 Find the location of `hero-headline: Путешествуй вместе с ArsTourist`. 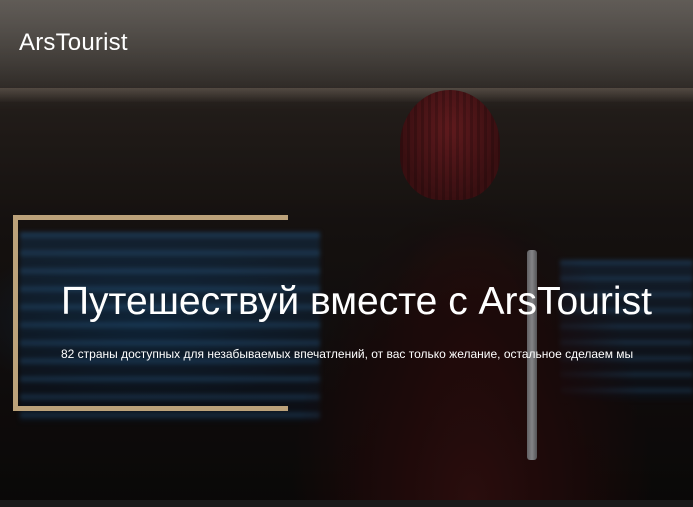

hero-headline: Путешествуй вместе с ArsTourist is located at coordinates (356, 301).